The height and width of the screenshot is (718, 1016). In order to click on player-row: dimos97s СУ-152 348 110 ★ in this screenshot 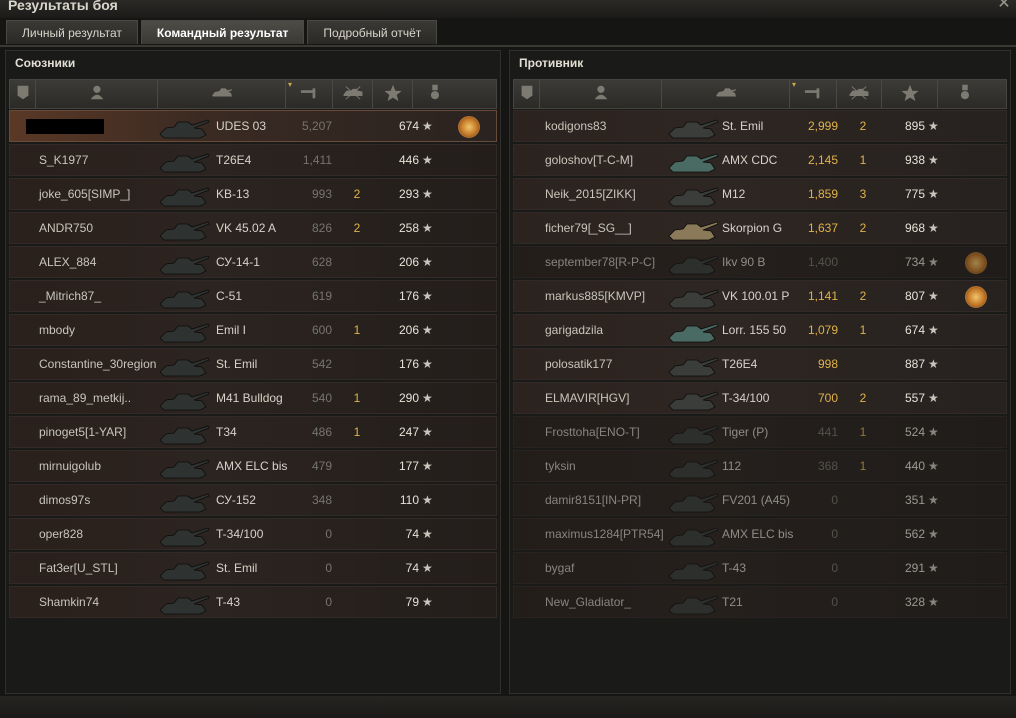, I will do `click(253, 500)`.